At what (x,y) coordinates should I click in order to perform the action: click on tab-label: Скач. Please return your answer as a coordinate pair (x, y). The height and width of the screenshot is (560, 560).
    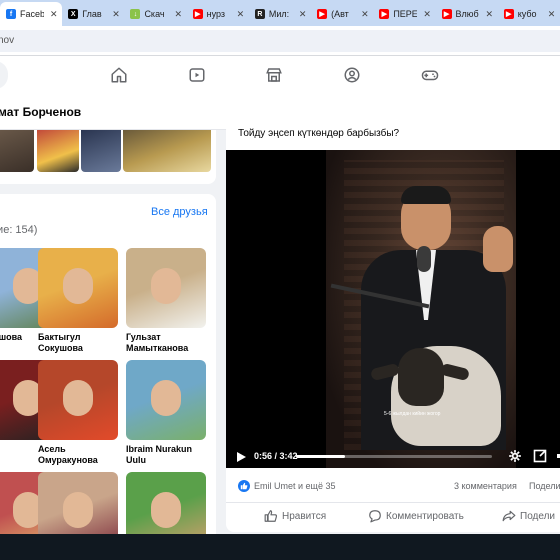
    Looking at the image, I should click on (154, 14).